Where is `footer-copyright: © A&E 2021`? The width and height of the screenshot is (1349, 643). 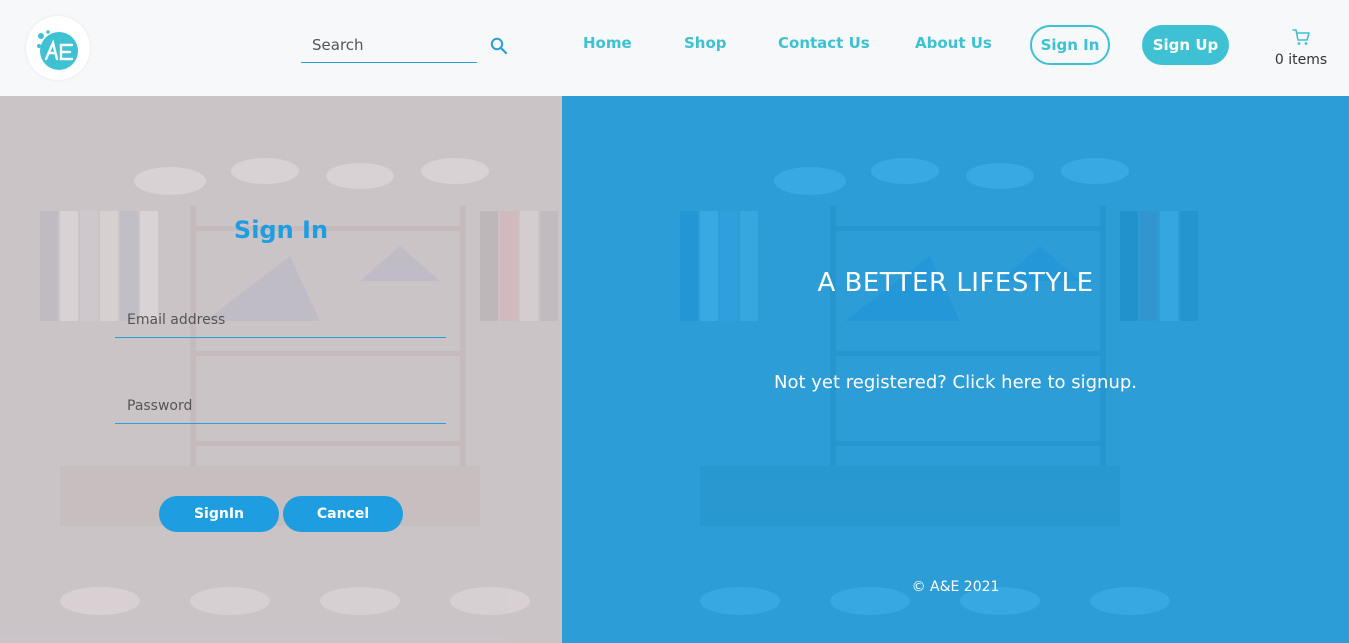 footer-copyright: © A&E 2021 is located at coordinates (955, 587).